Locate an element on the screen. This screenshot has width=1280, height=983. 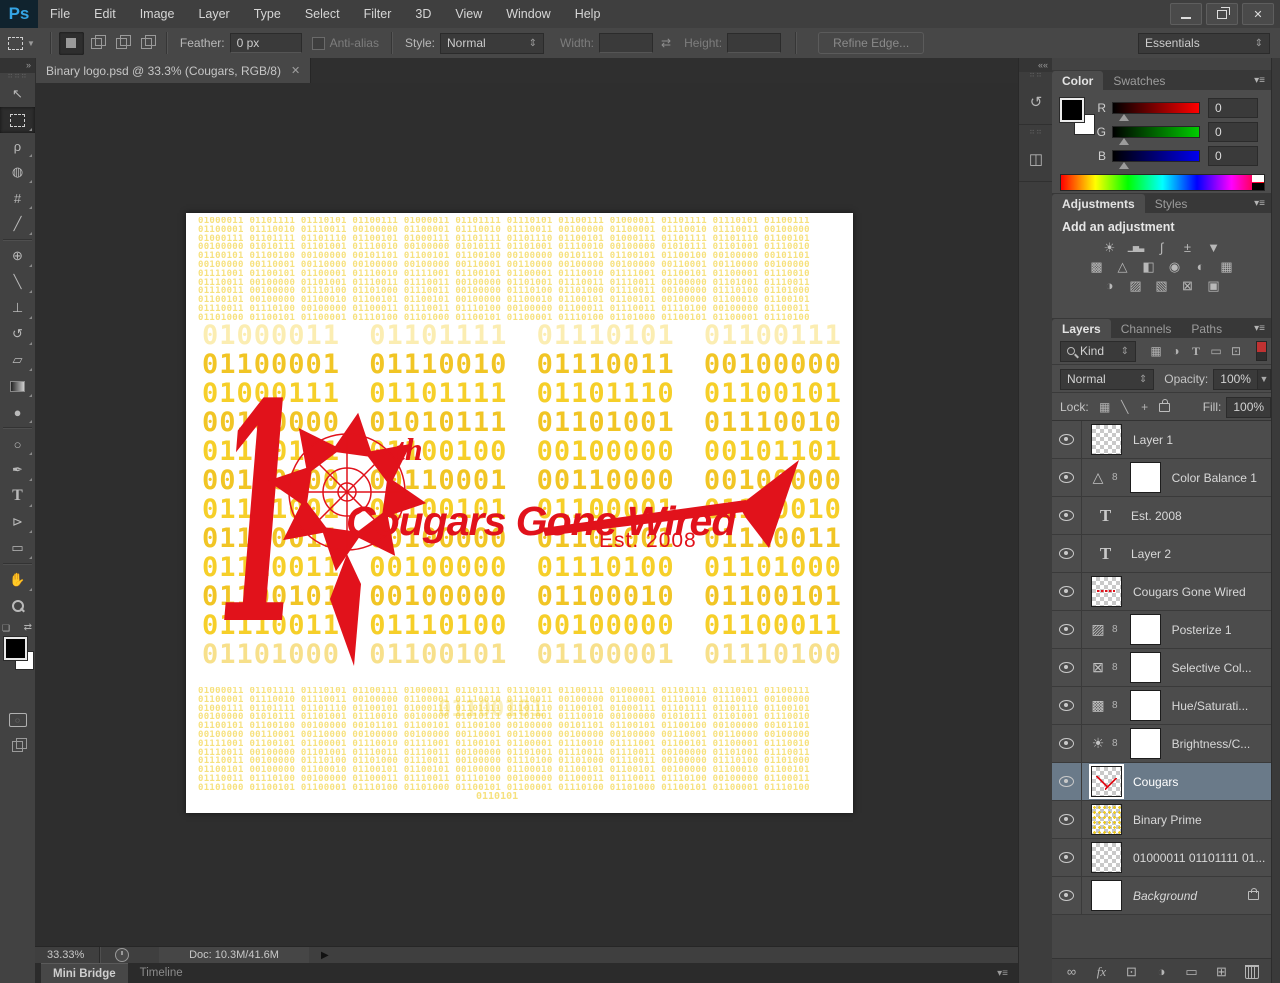
quick-mask-button: ◌ is located at coordinates (17, 720).